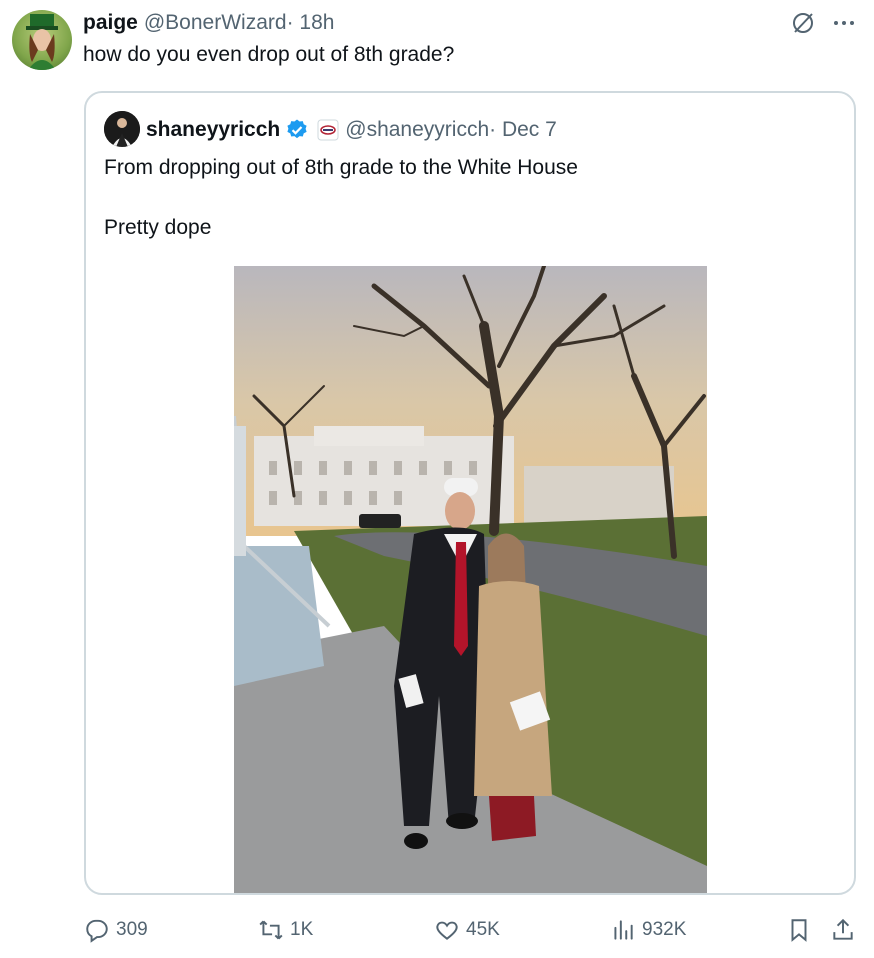  I want to click on no-sign-icon, so click(803, 25).